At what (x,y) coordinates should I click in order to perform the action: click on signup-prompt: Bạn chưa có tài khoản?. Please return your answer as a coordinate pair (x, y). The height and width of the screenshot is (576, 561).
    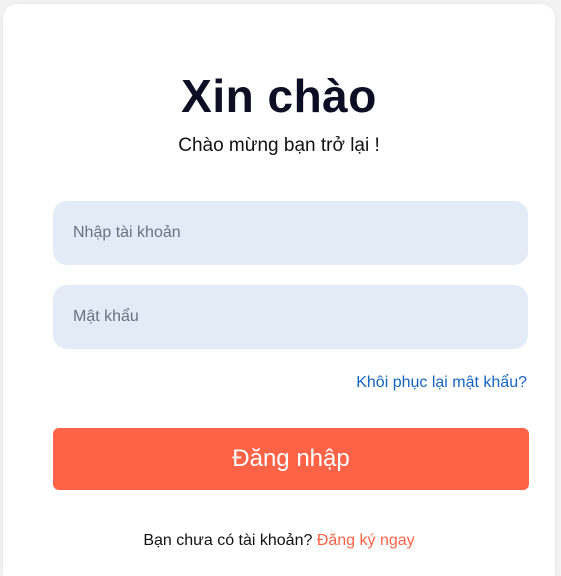
    Looking at the image, I should click on (228, 540).